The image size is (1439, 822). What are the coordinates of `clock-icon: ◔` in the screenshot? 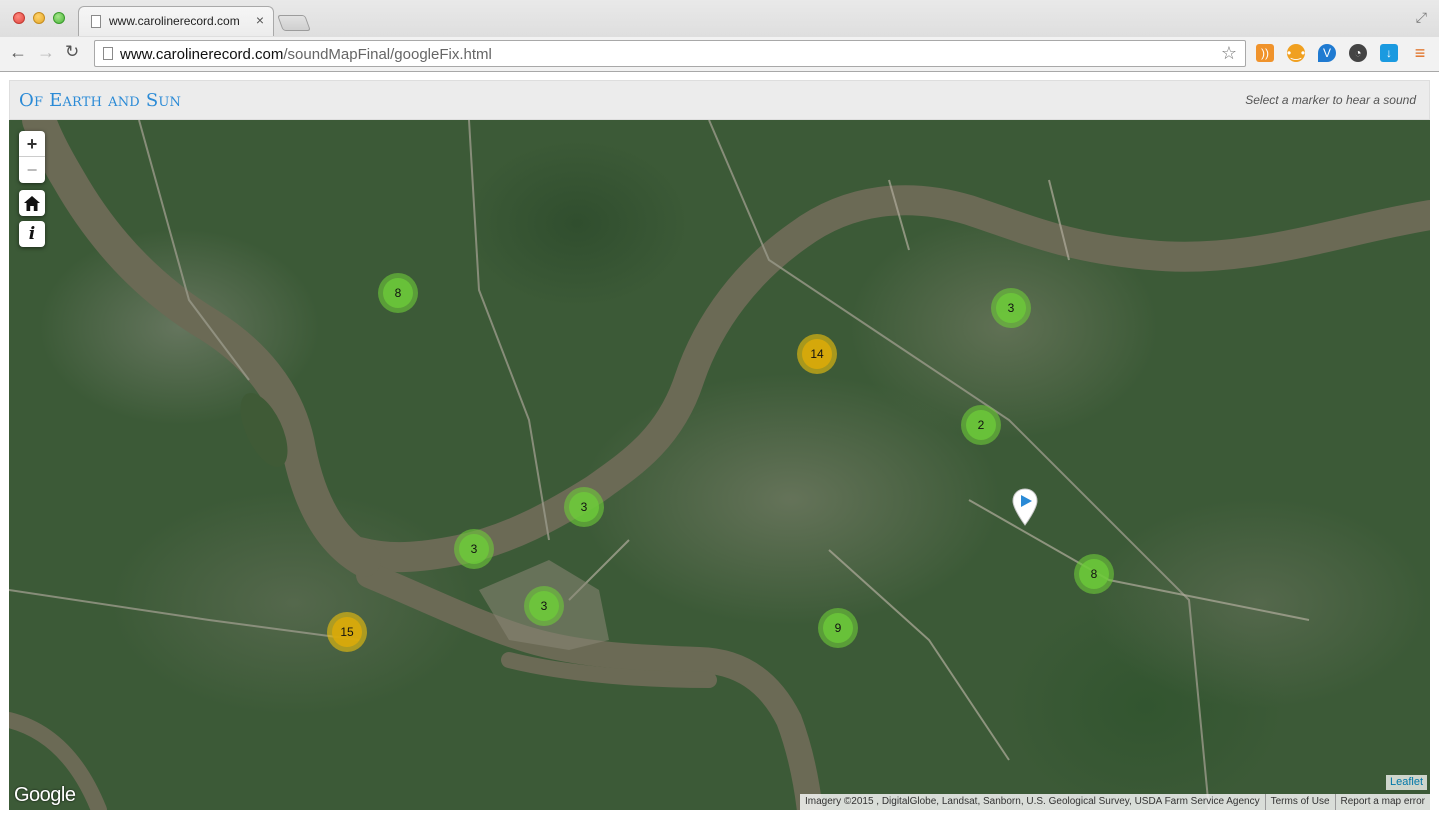 It's located at (1358, 53).